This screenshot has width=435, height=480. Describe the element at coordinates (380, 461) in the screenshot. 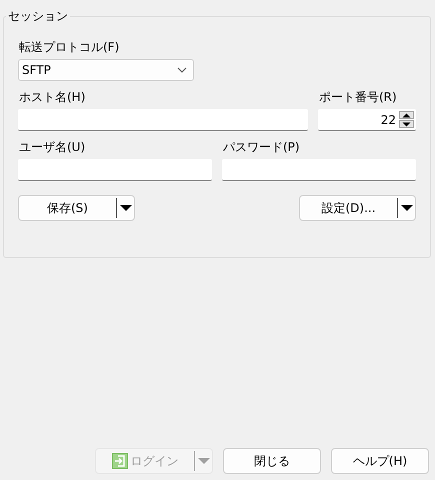

I see `button: ヘルプ(H)` at that location.